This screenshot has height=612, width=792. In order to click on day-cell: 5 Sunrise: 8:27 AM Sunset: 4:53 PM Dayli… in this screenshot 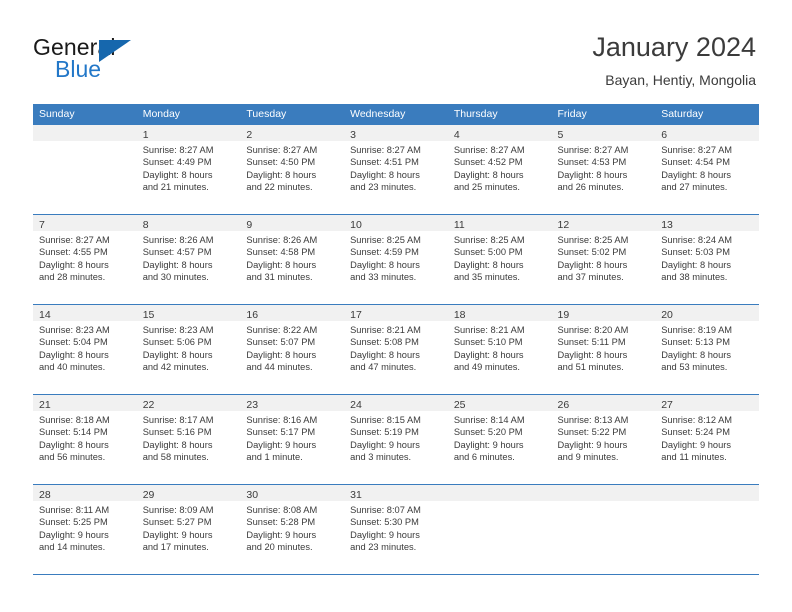, I will do `click(603, 169)`.